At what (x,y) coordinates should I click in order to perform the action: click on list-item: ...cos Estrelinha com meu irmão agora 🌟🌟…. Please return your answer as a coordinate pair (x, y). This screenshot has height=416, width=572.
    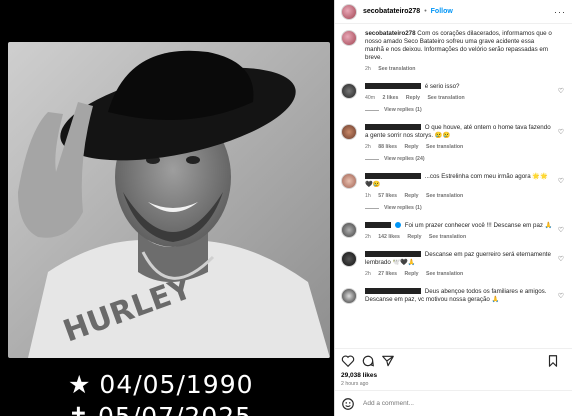
    Looking at the image, I should click on (453, 192).